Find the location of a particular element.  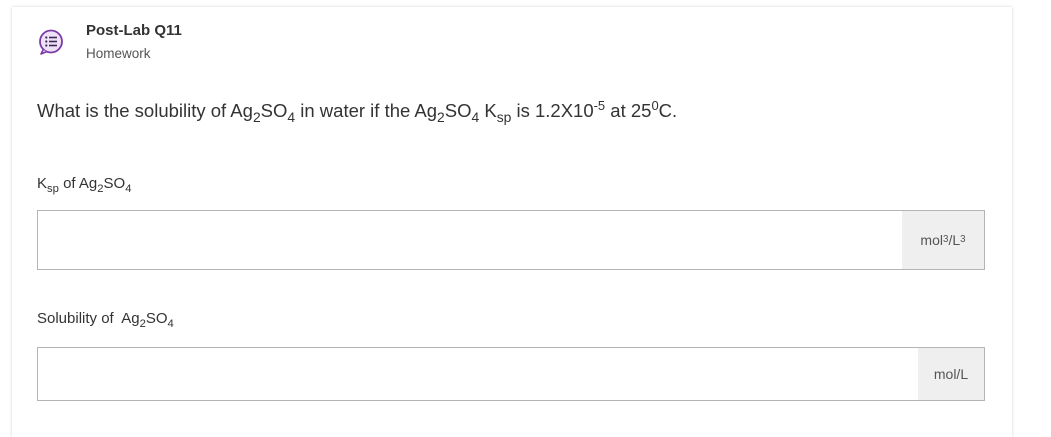

unit-part: /L is located at coordinates (954, 240).